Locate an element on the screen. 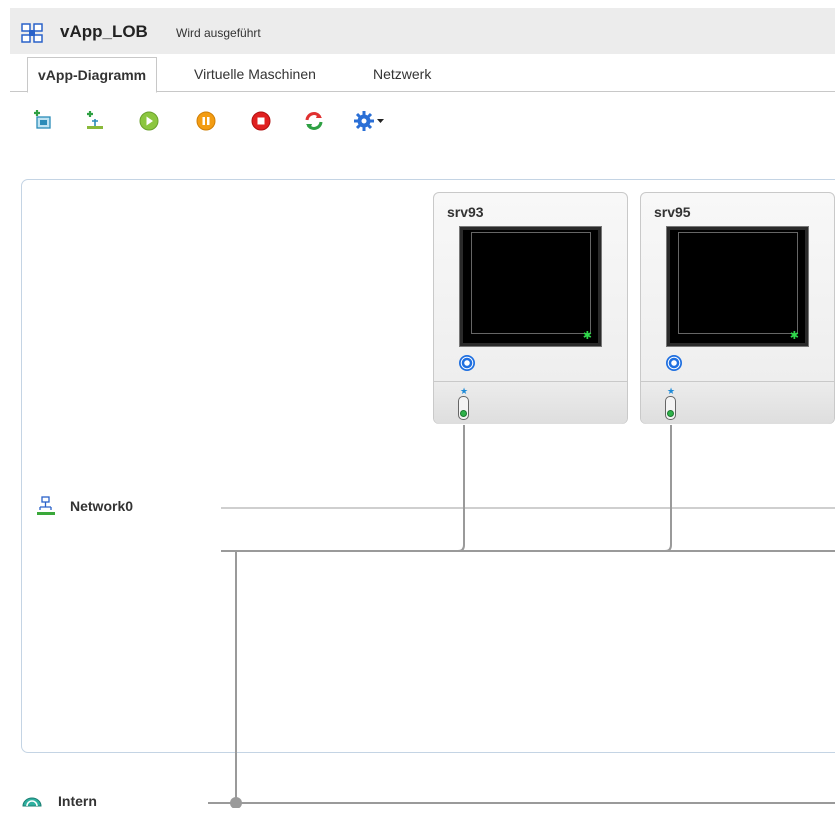  network-label-network0: Network0 is located at coordinates (101, 506).